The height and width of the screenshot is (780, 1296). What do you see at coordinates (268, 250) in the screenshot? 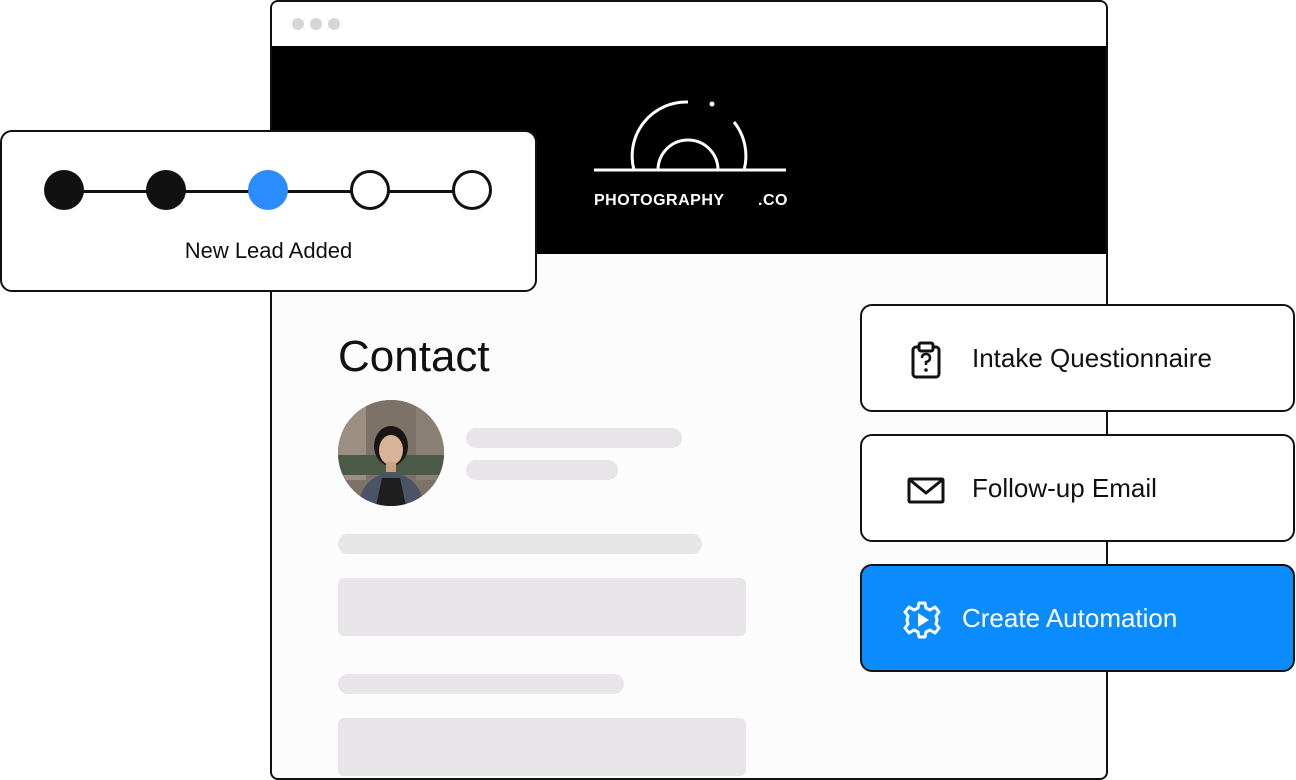
I see `workflow-status-label: New Lead Added` at bounding box center [268, 250].